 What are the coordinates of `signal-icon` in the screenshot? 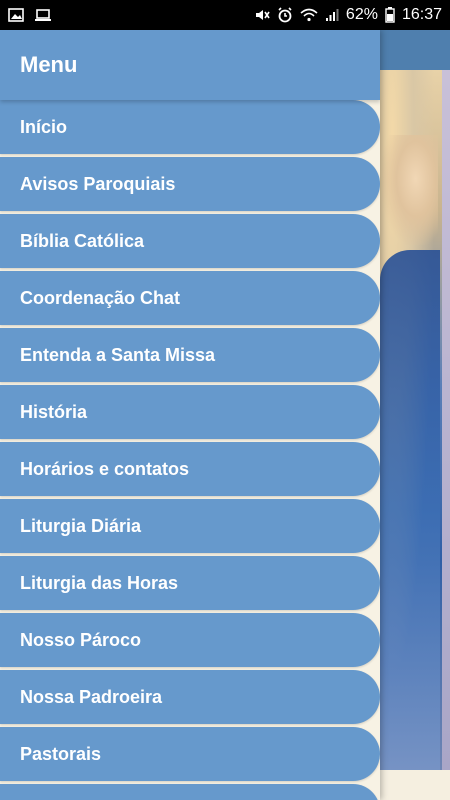 It's located at (332, 15).